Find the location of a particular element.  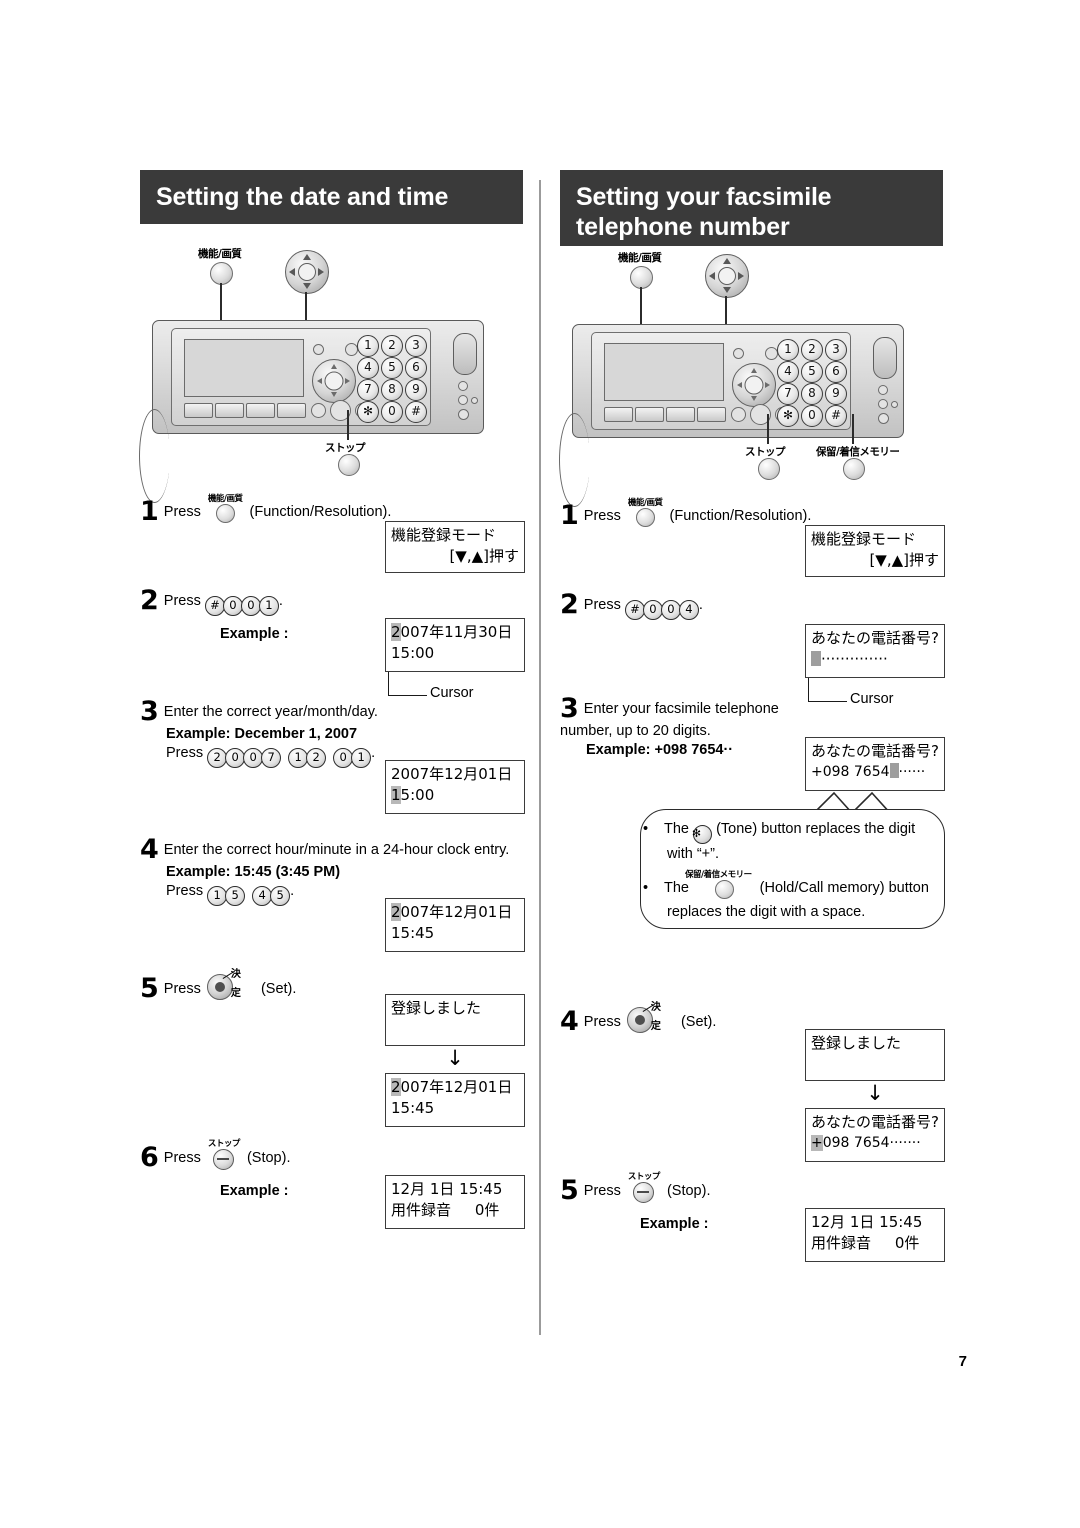

hold-call-memory-button: 保留/着信メモリー is located at coordinates (718, 886).